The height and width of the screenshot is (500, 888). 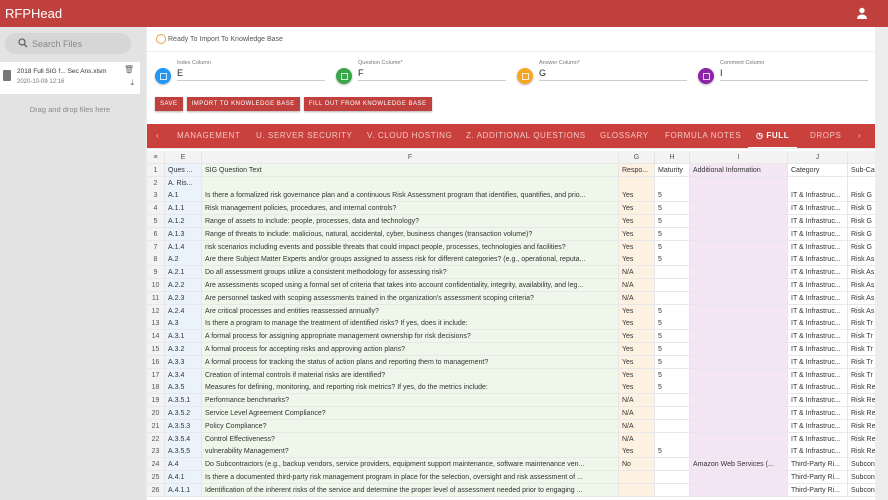 I want to click on save-button: SAVE, so click(x=169, y=104).